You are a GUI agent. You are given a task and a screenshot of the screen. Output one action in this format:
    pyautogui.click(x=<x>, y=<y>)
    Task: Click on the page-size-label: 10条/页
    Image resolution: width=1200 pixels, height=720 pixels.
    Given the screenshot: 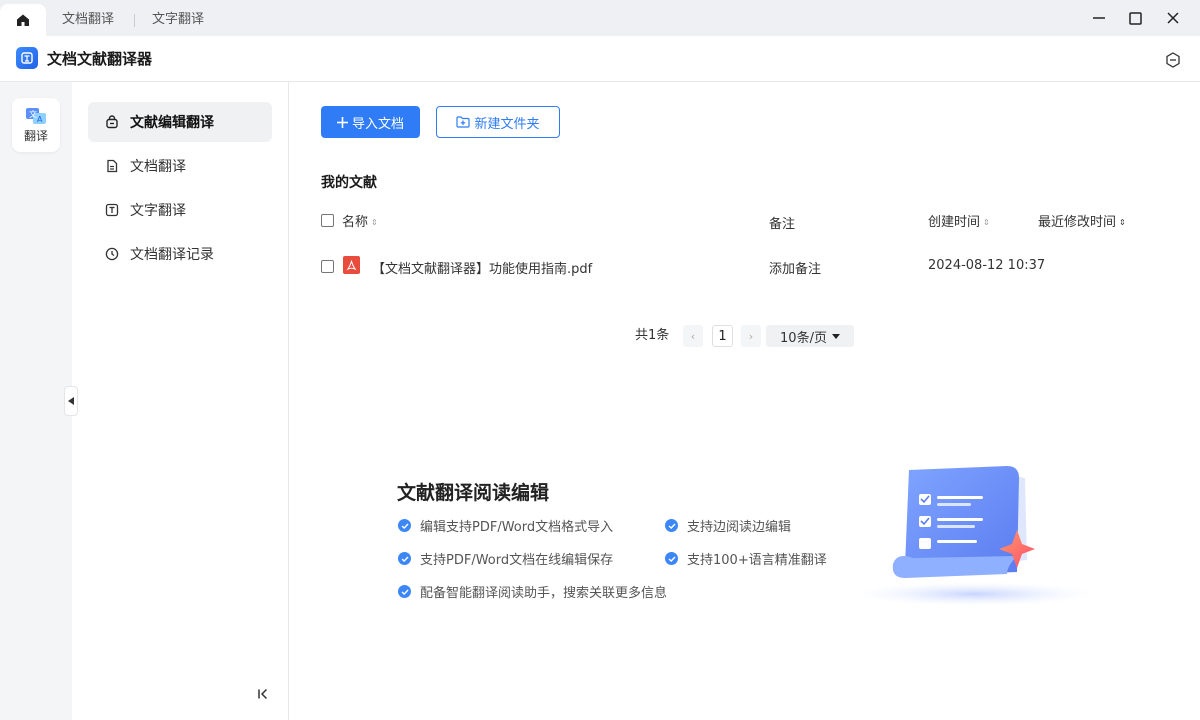 What is the action you would take?
    pyautogui.click(x=803, y=338)
    